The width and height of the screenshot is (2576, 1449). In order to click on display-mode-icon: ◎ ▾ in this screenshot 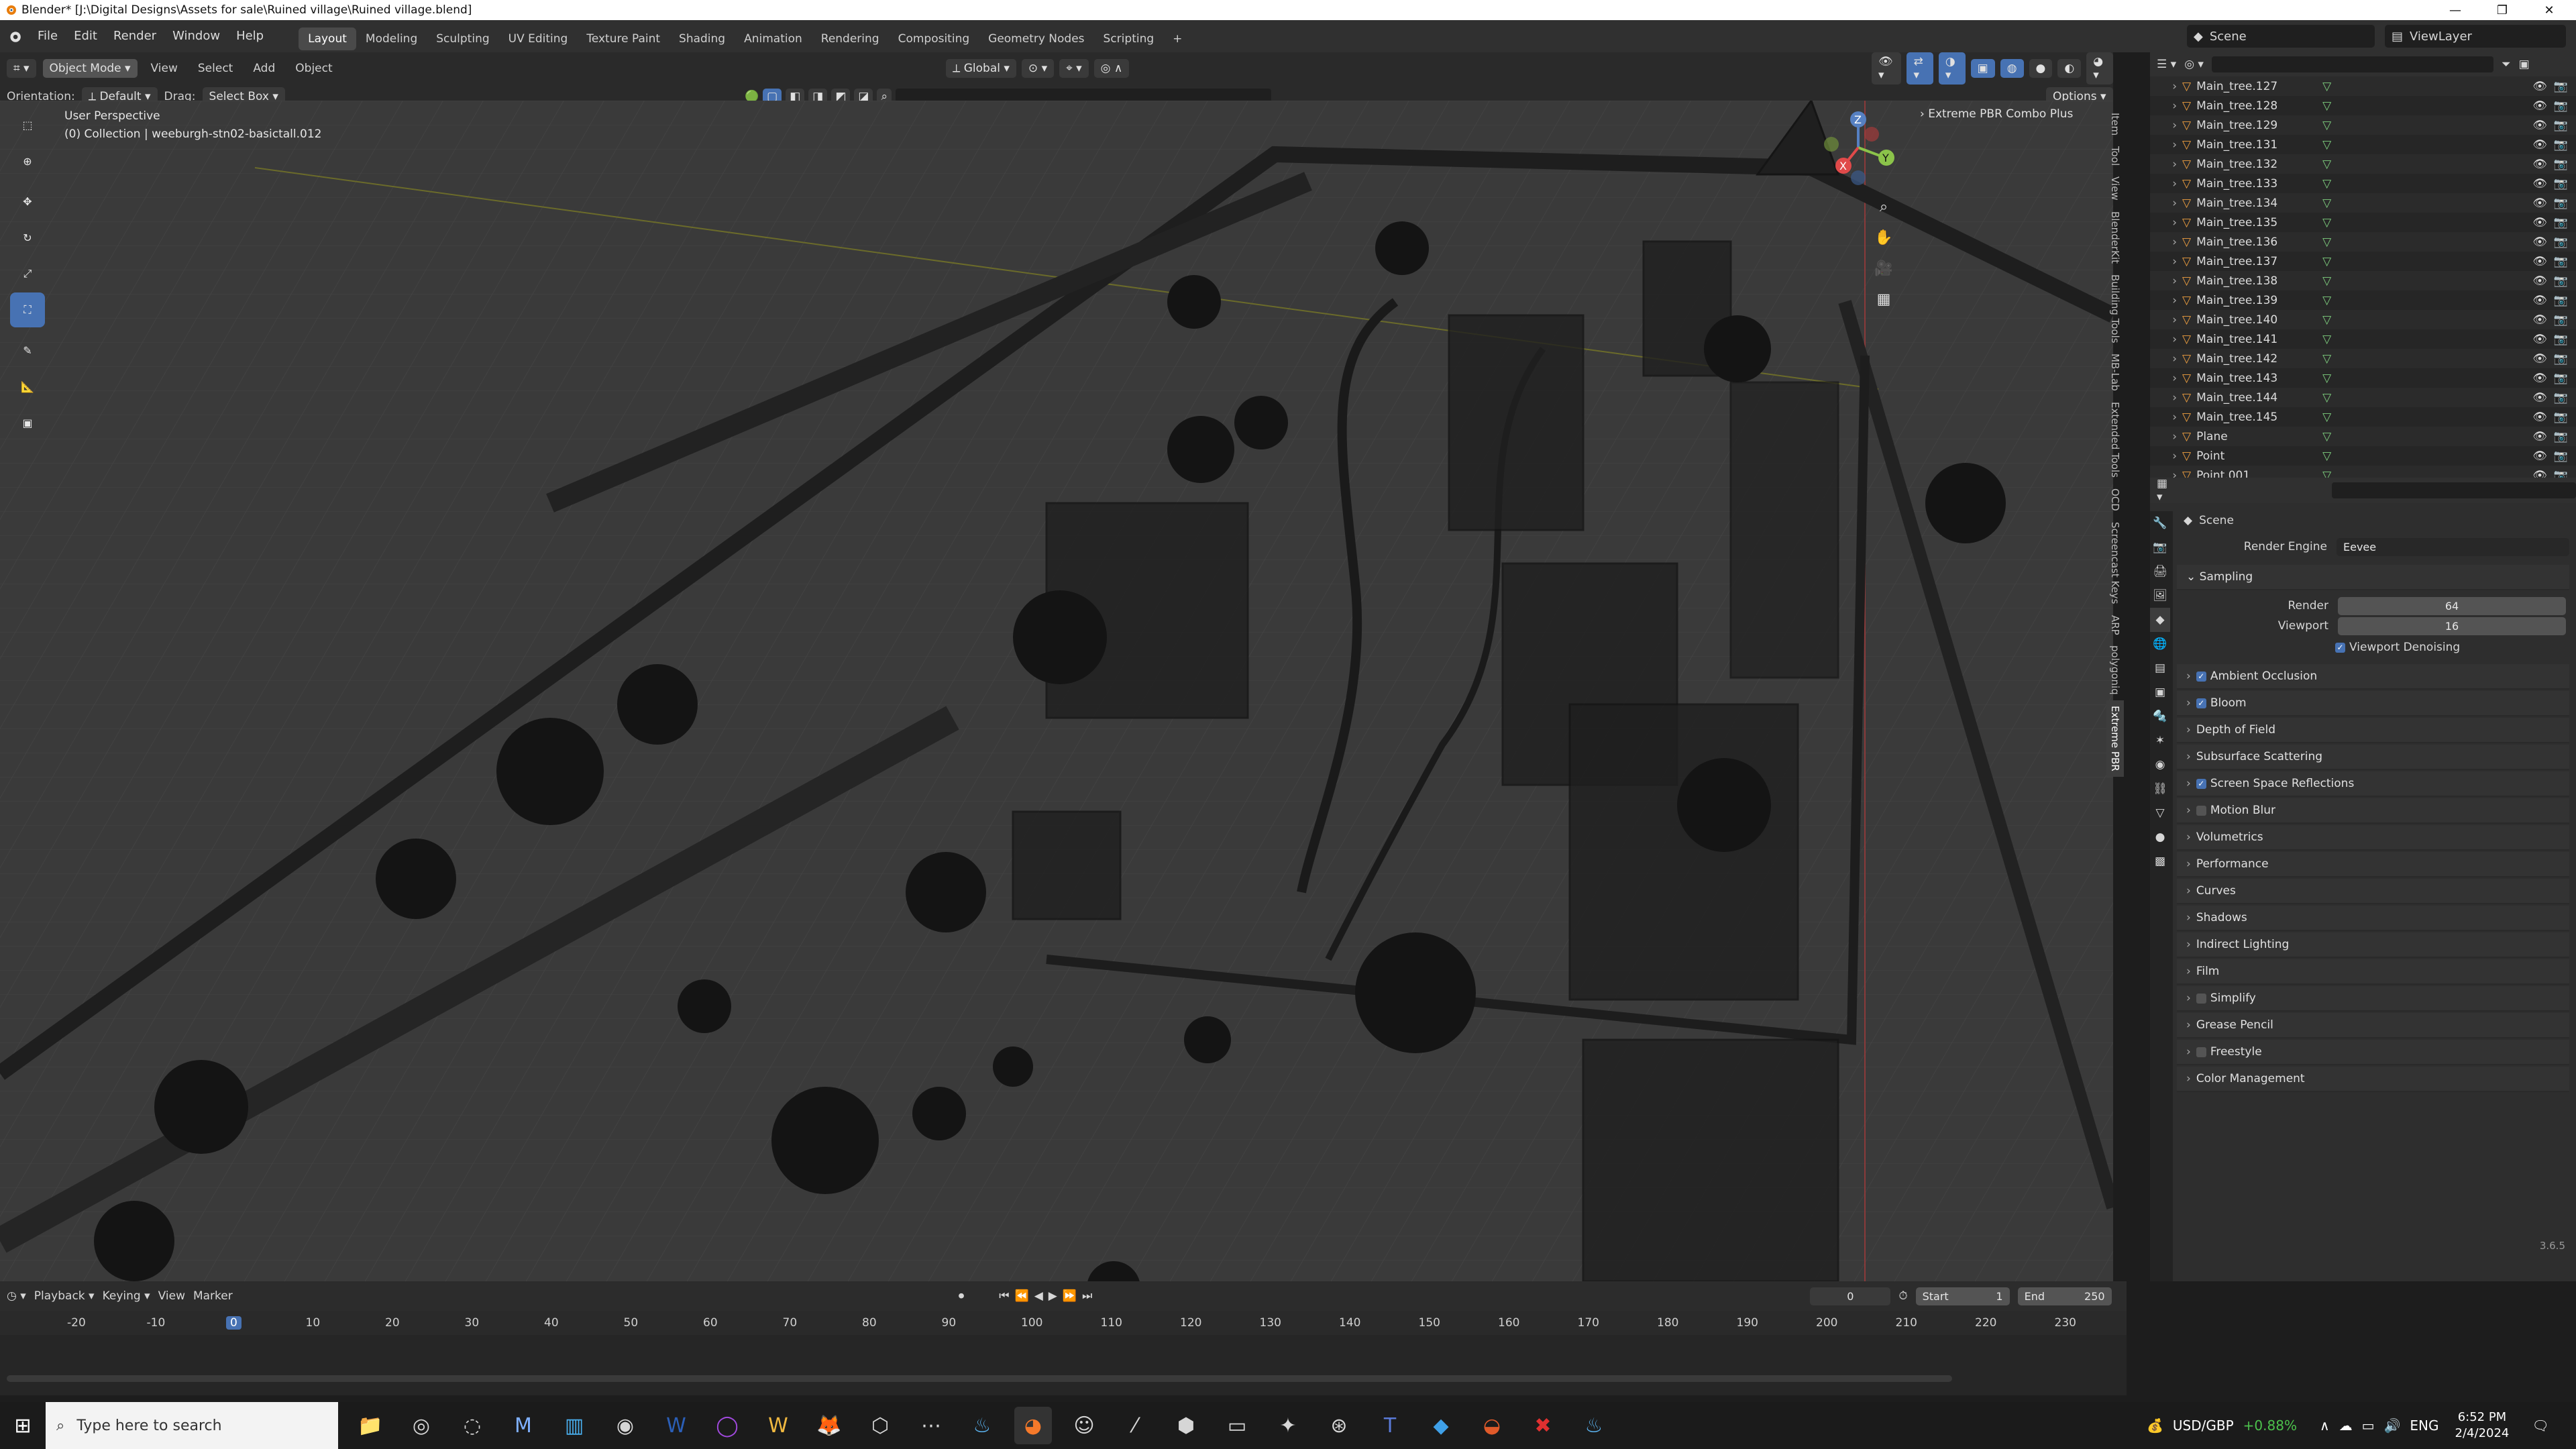, I will do `click(2194, 64)`.